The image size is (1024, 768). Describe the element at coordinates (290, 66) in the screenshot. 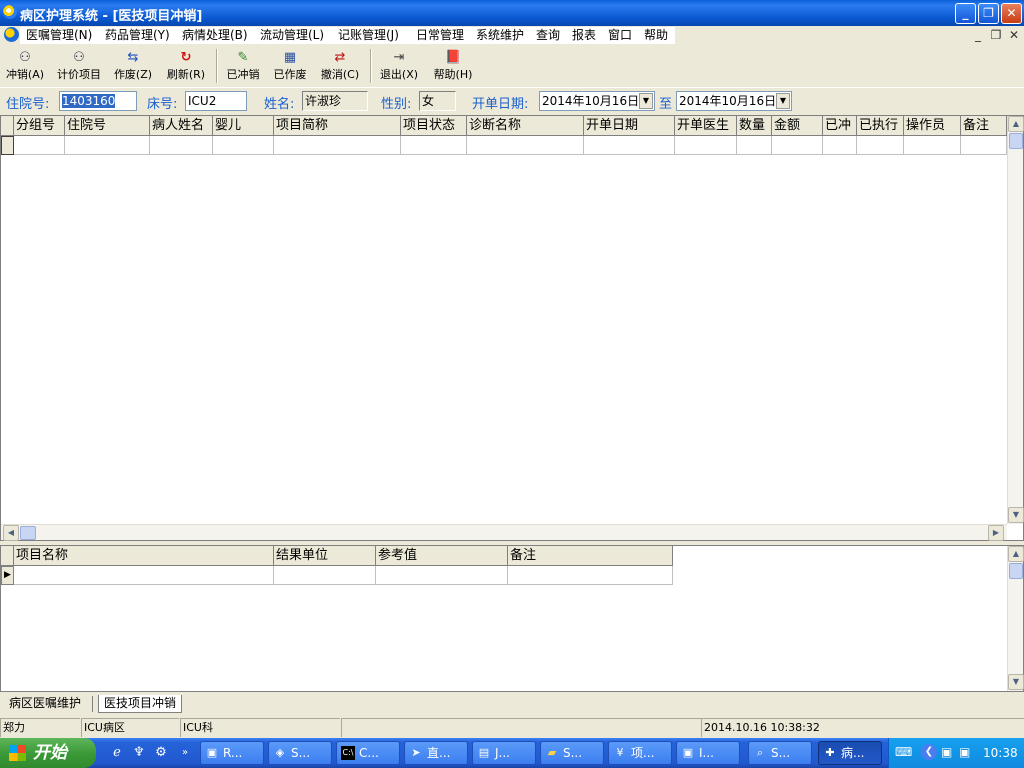

I see `voided-button: ▦ 已作废` at that location.